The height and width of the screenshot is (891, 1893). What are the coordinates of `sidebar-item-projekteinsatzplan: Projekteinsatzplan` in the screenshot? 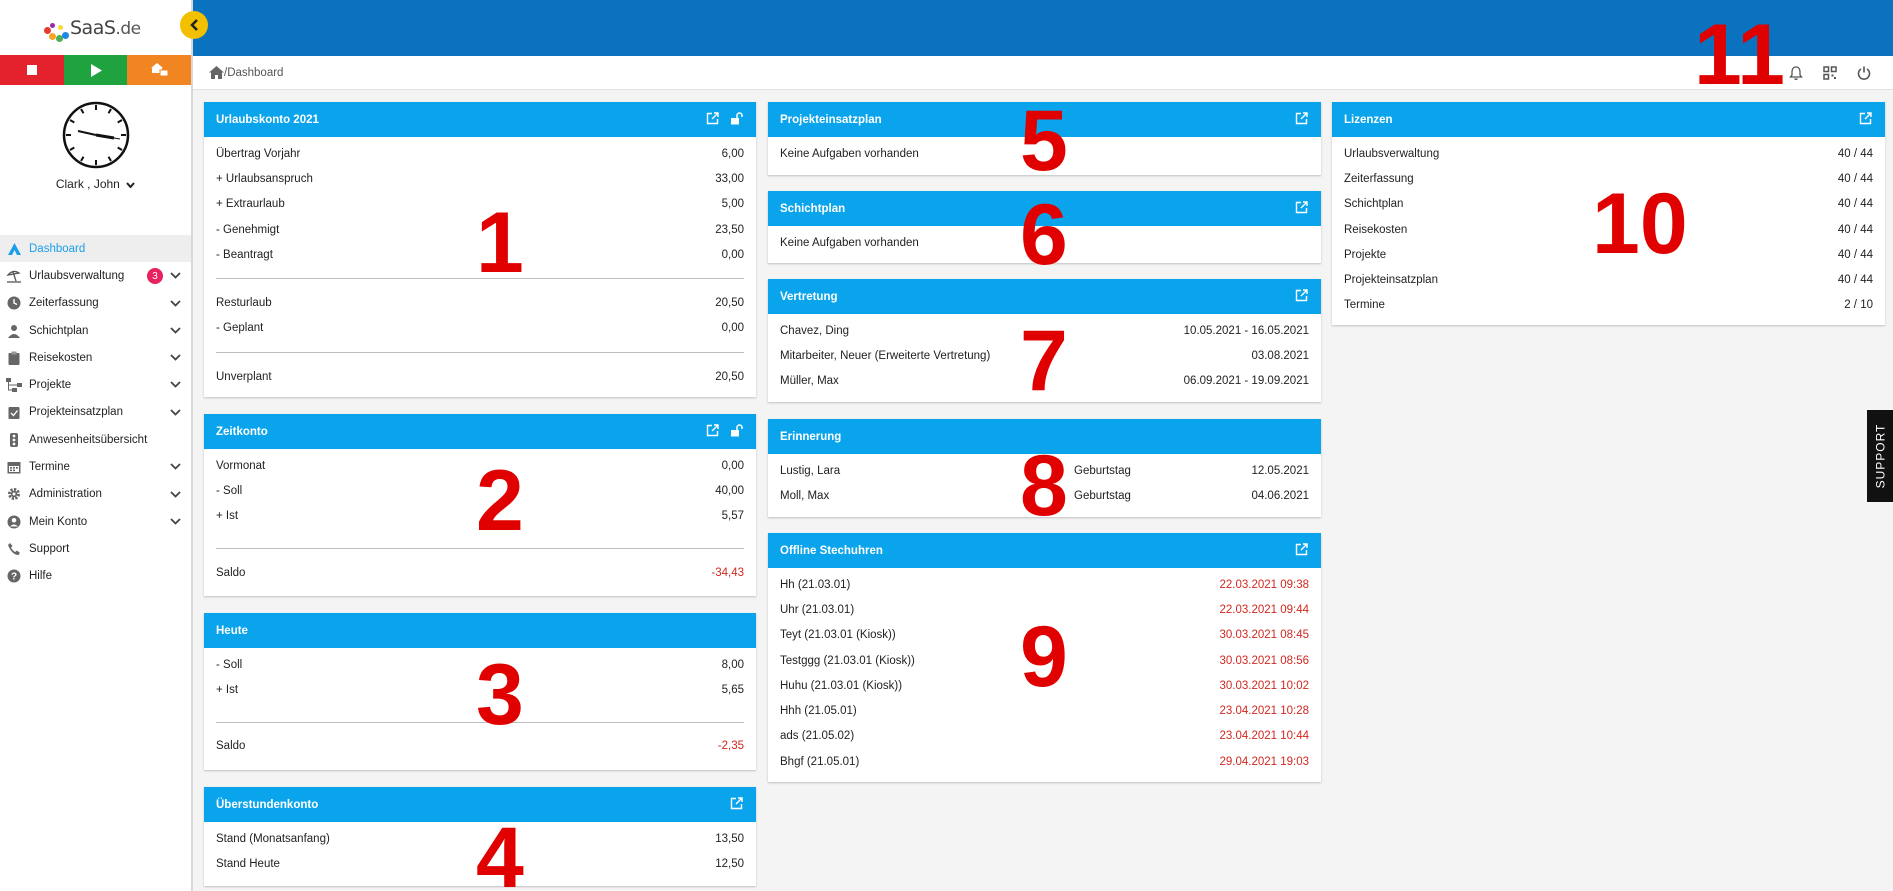 It's located at (95, 412).